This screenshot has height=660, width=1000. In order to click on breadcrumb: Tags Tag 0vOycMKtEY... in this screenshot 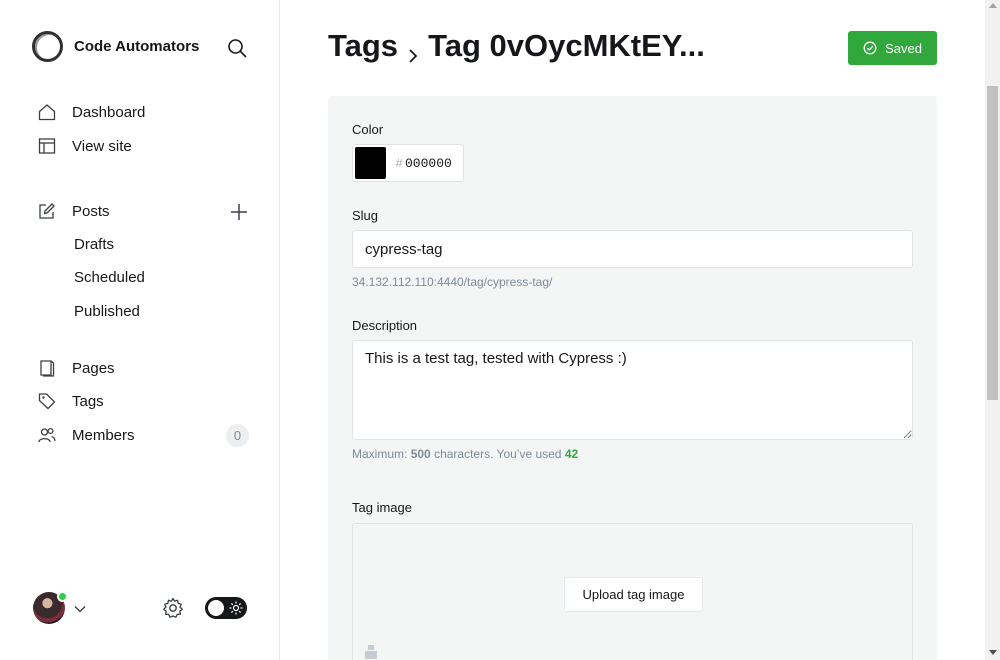, I will do `click(516, 46)`.